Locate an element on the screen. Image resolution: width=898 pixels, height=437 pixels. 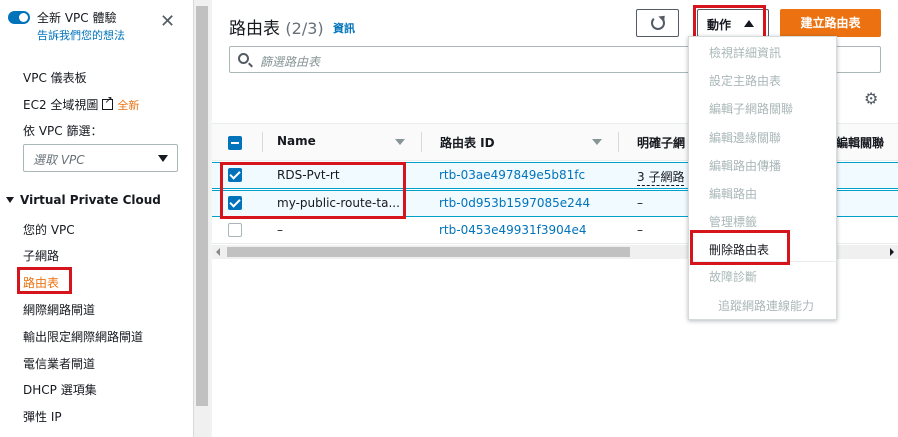
menu-item-trace-network-connectivity: 追蹤網路連線能力 is located at coordinates (766, 305).